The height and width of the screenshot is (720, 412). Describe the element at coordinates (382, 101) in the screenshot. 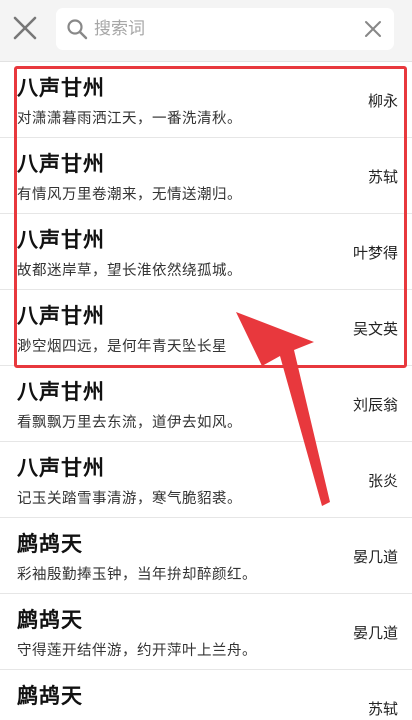

I see `poem-author: 柳永` at that location.